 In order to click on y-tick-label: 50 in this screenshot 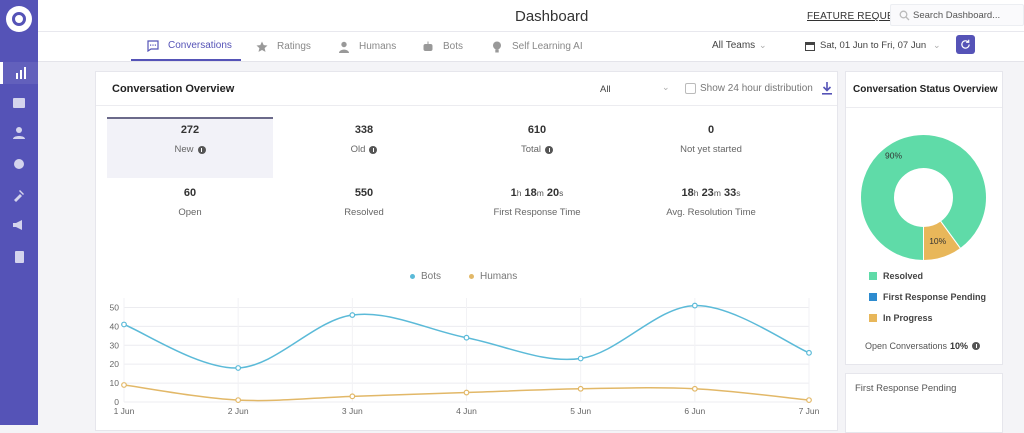, I will do `click(115, 307)`.